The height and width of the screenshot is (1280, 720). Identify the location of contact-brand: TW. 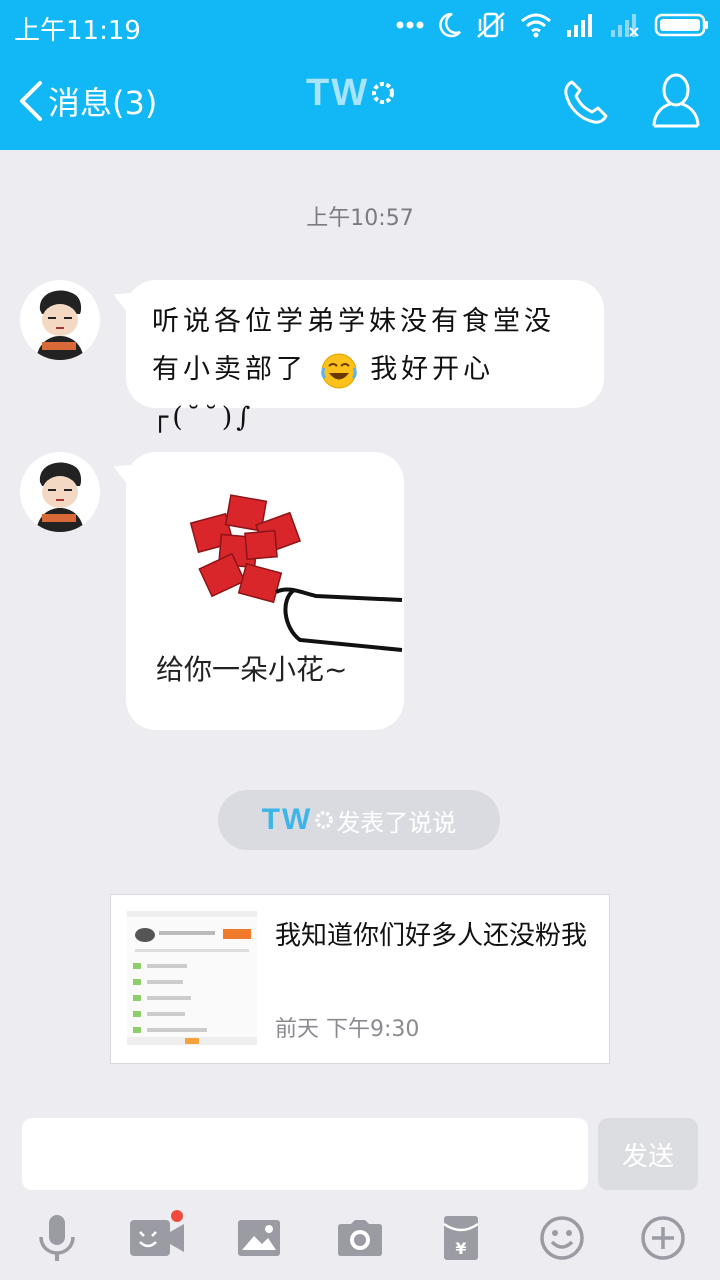
(338, 92).